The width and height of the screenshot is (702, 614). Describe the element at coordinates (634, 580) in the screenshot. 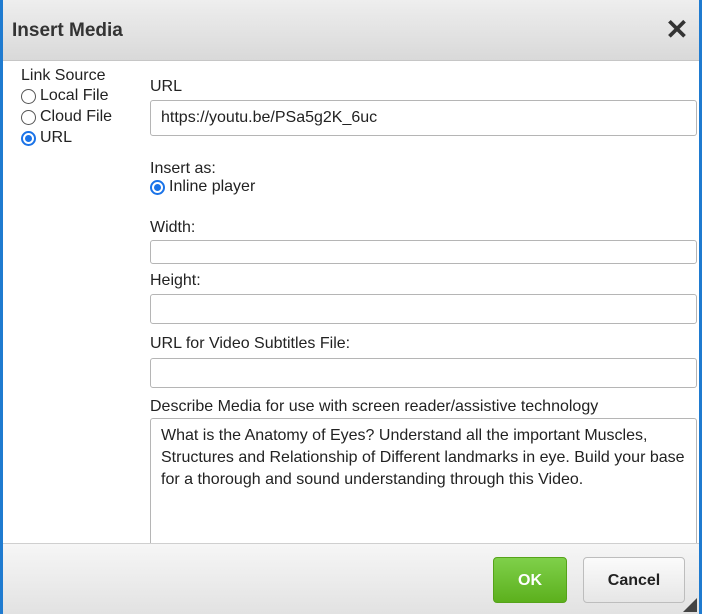

I see `cancel-button: Cancel` at that location.